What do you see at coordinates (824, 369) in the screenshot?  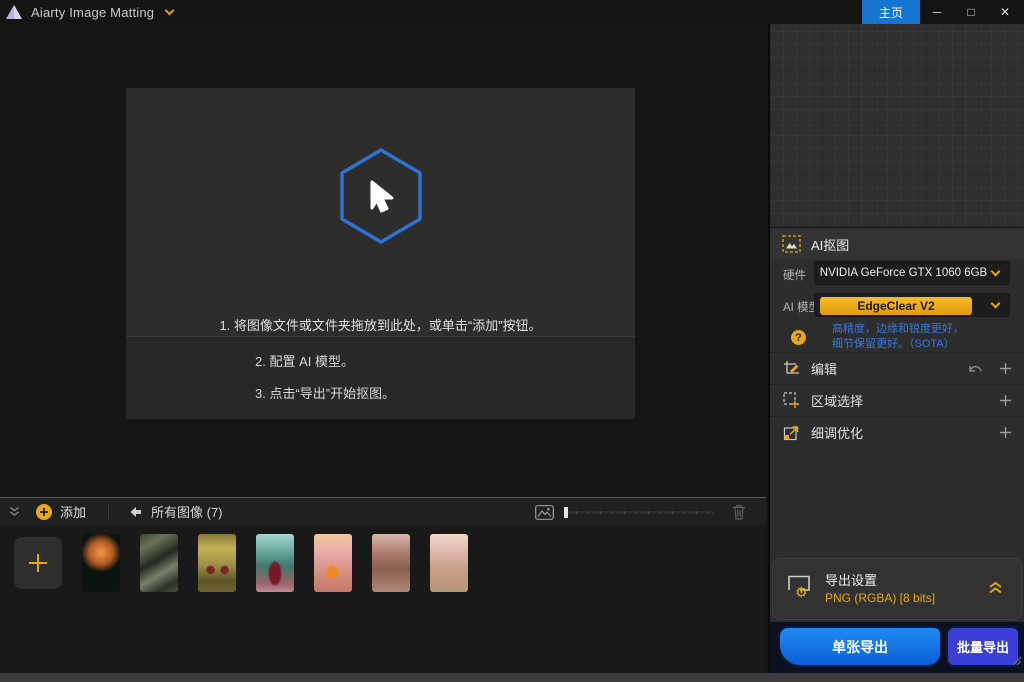 I see `edit-panel-label: 编辑` at bounding box center [824, 369].